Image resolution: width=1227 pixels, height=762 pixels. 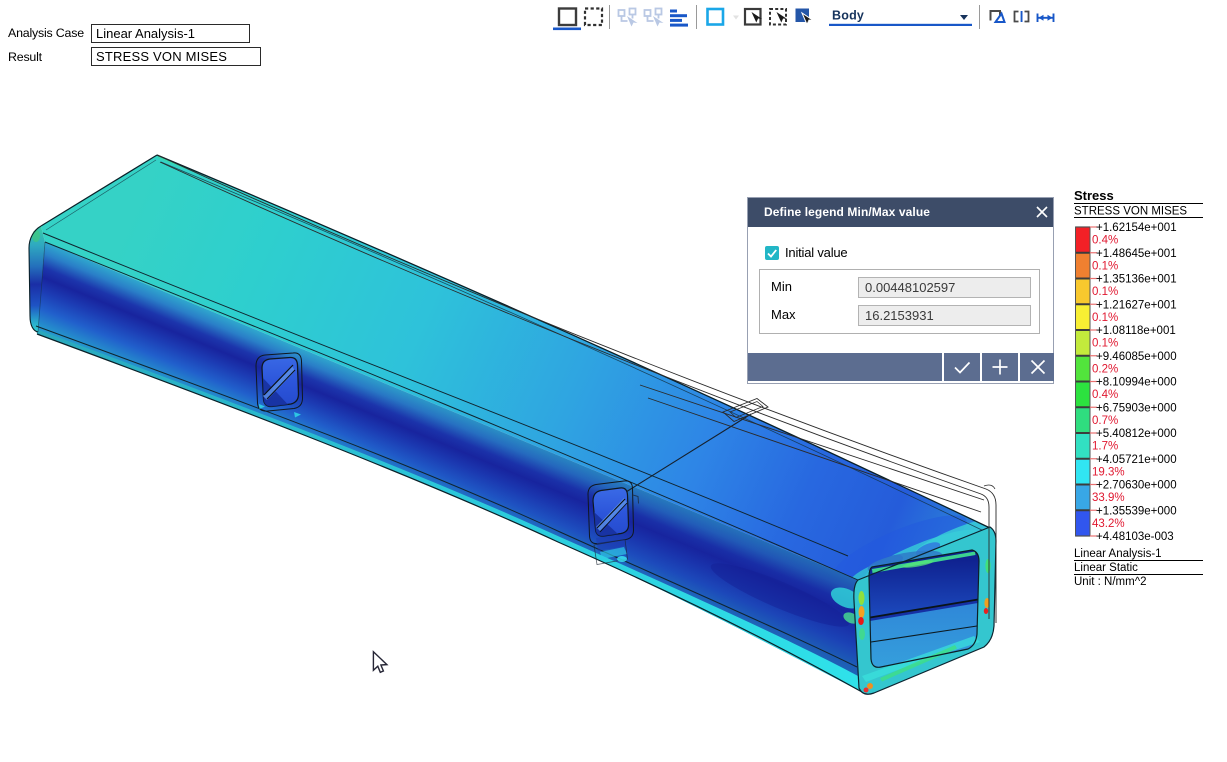 I want to click on svg-text: +1.08118e+001, so click(x=1136, y=331).